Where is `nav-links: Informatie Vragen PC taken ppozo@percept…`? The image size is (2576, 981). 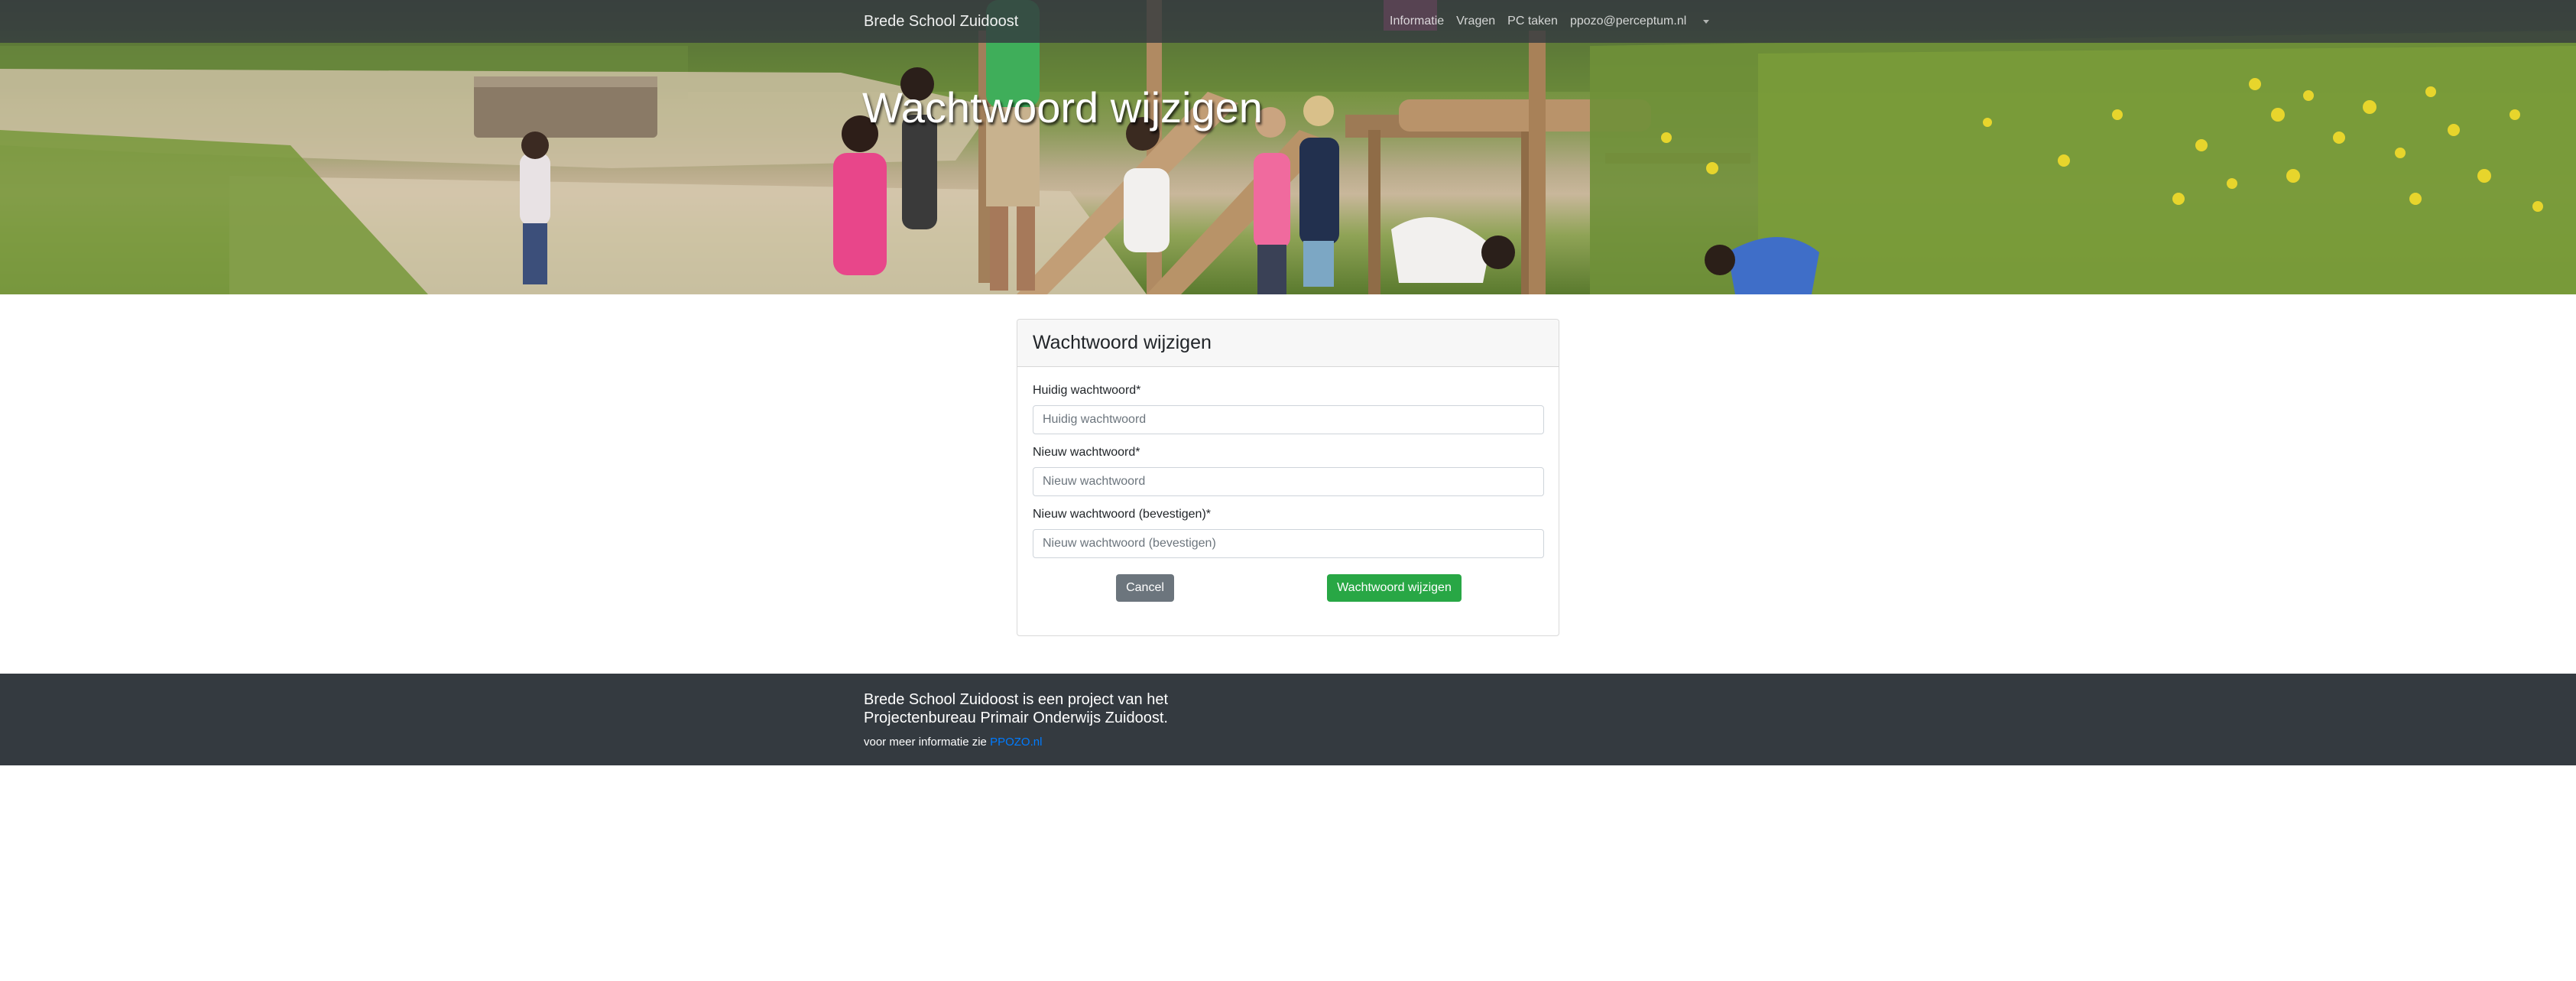 nav-links: Informatie Vragen PC taken ppozo@percept… is located at coordinates (1547, 21).